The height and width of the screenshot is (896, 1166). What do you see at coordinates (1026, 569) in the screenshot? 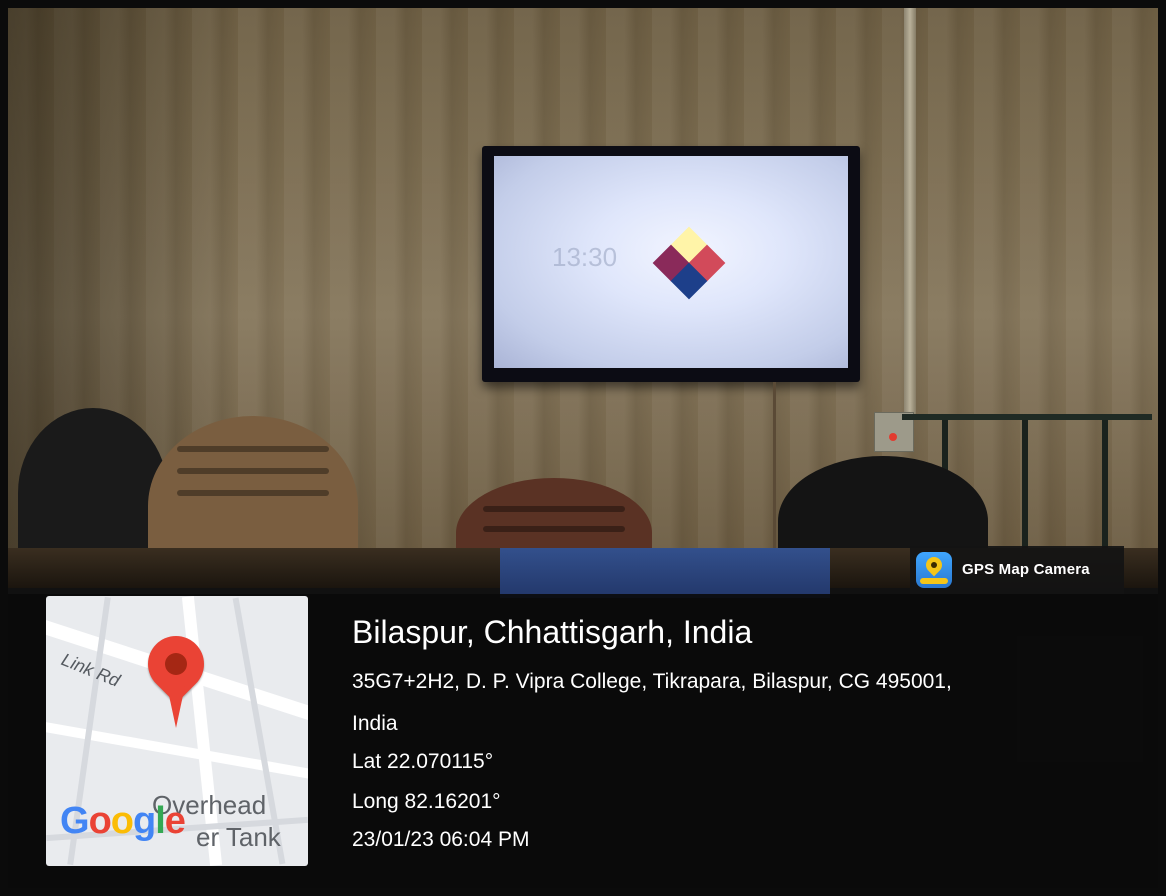
I see `app-name: GPS Map Camera` at bounding box center [1026, 569].